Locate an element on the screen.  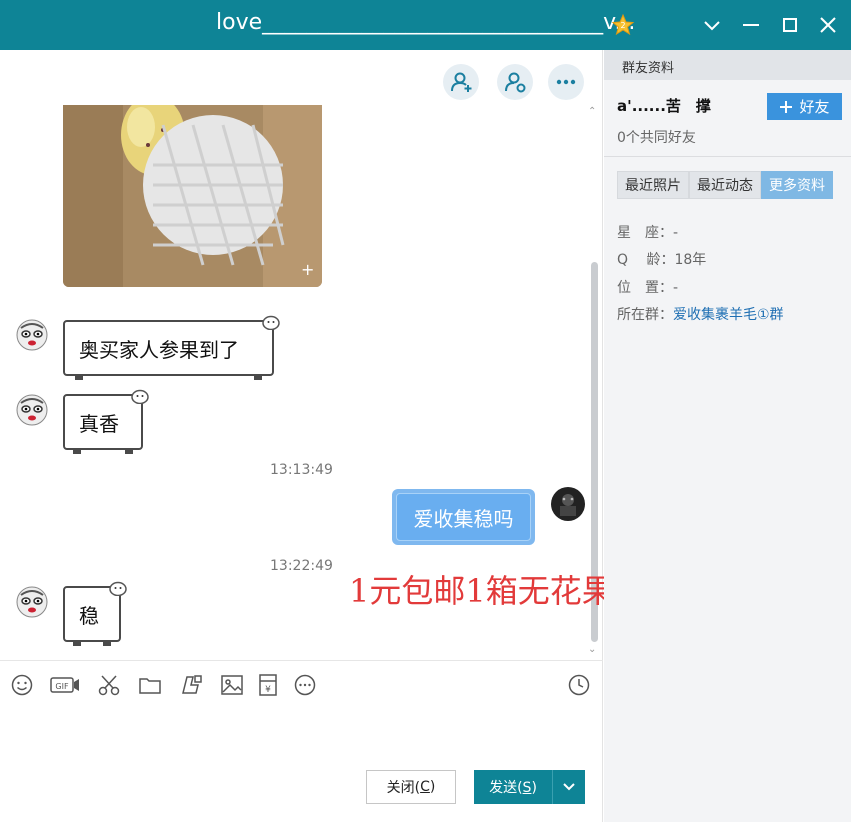
tab-more-info: 更多资料 is located at coordinates (797, 185).